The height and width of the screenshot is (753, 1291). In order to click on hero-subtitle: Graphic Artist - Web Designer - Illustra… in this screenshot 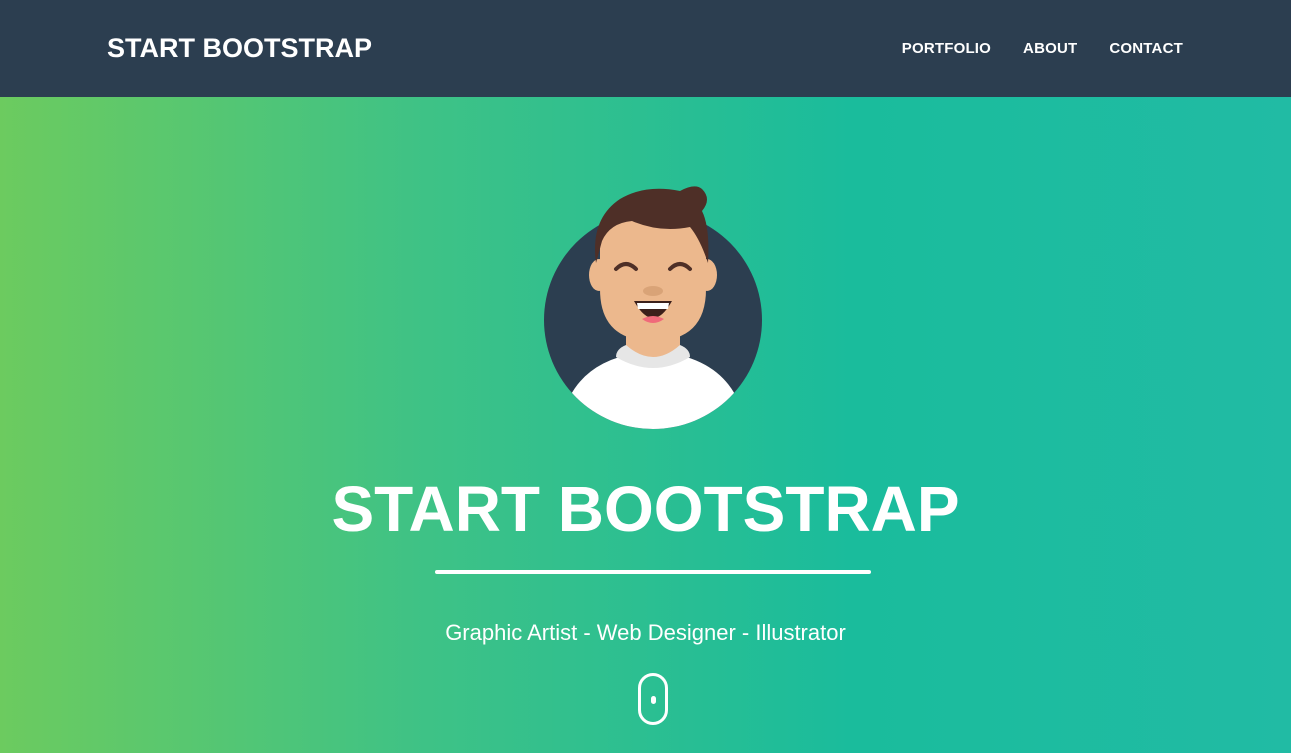, I will do `click(645, 632)`.